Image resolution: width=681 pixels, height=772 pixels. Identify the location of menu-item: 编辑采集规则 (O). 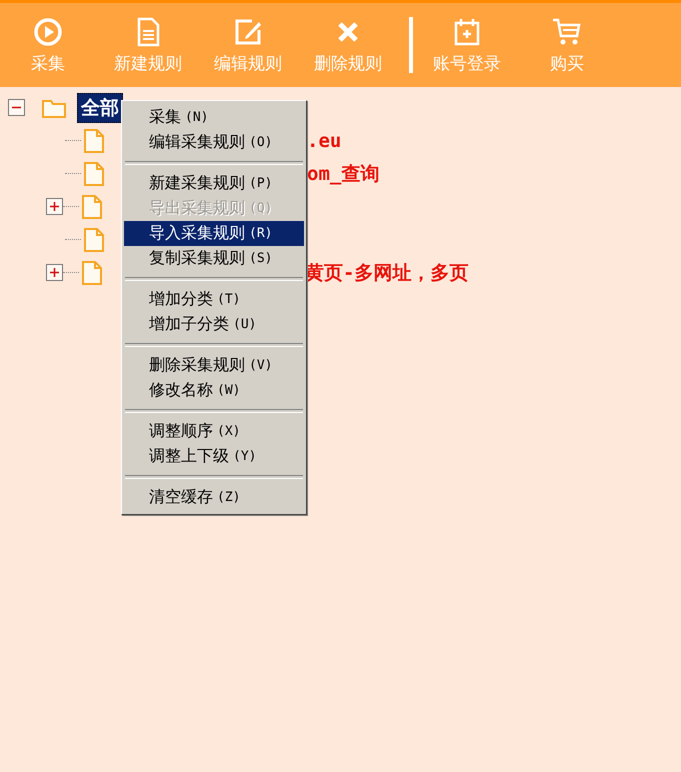
(214, 142).